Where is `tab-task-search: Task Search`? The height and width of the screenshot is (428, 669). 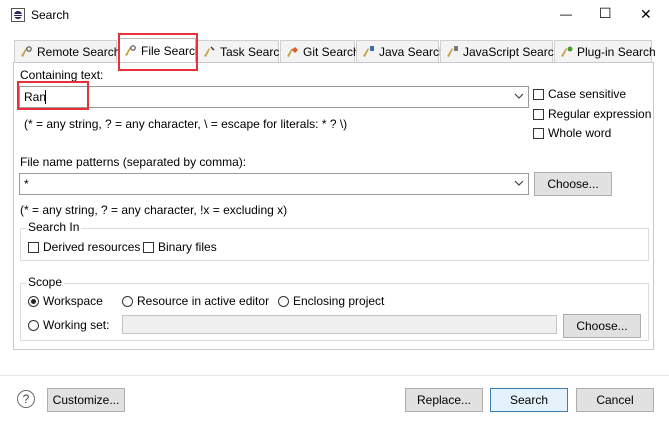
tab-task-search: Task Search is located at coordinates (241, 51).